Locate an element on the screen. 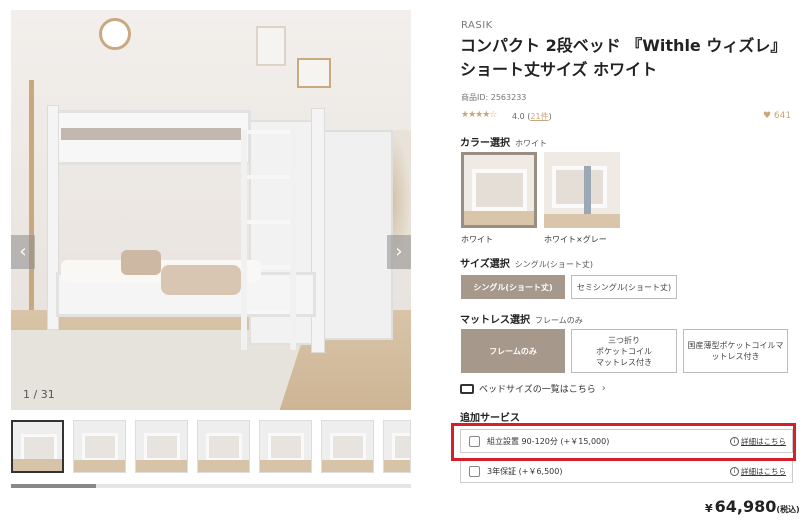 The height and width of the screenshot is (523, 800). chevron-right-icon: › is located at coordinates (603, 388).